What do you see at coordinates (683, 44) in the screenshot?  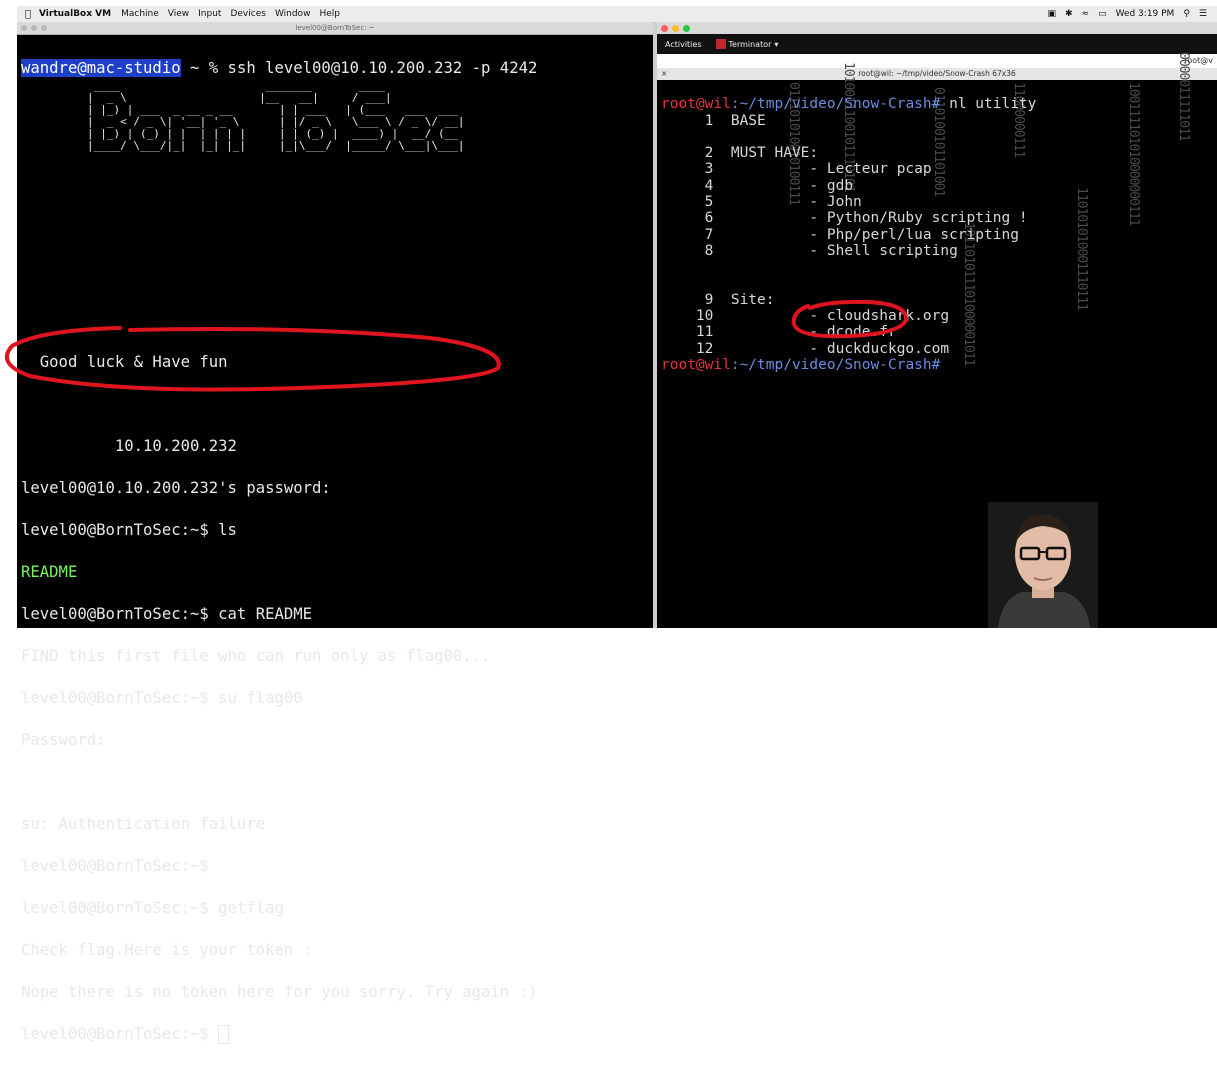 I see `activities-button: Activities` at bounding box center [683, 44].